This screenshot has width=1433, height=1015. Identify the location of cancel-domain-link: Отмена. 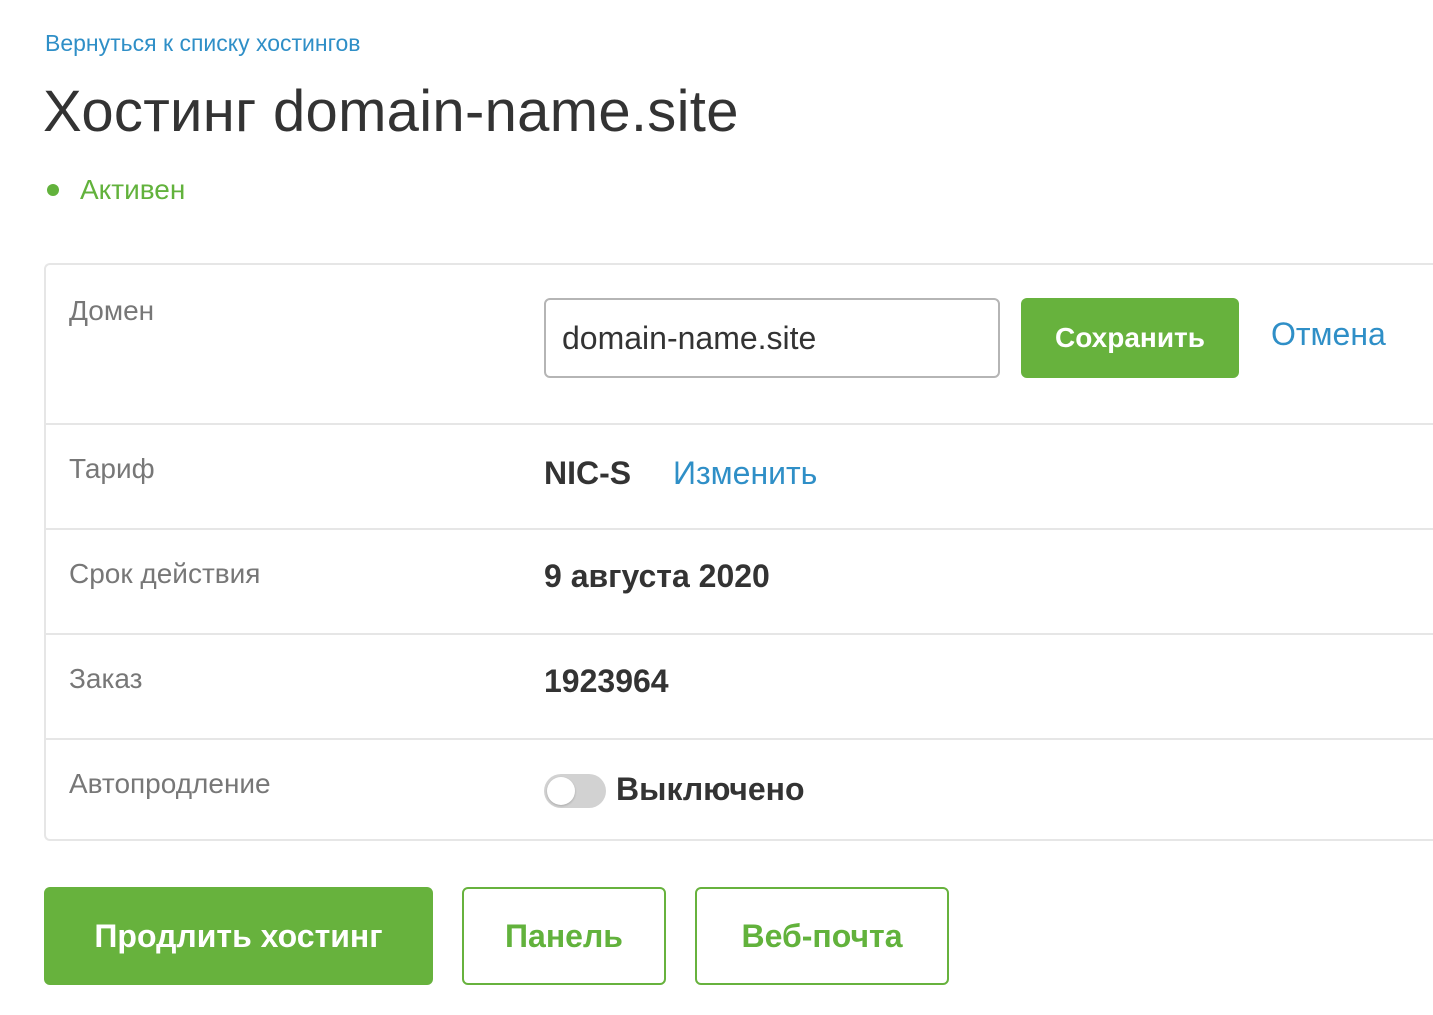
(1328, 334).